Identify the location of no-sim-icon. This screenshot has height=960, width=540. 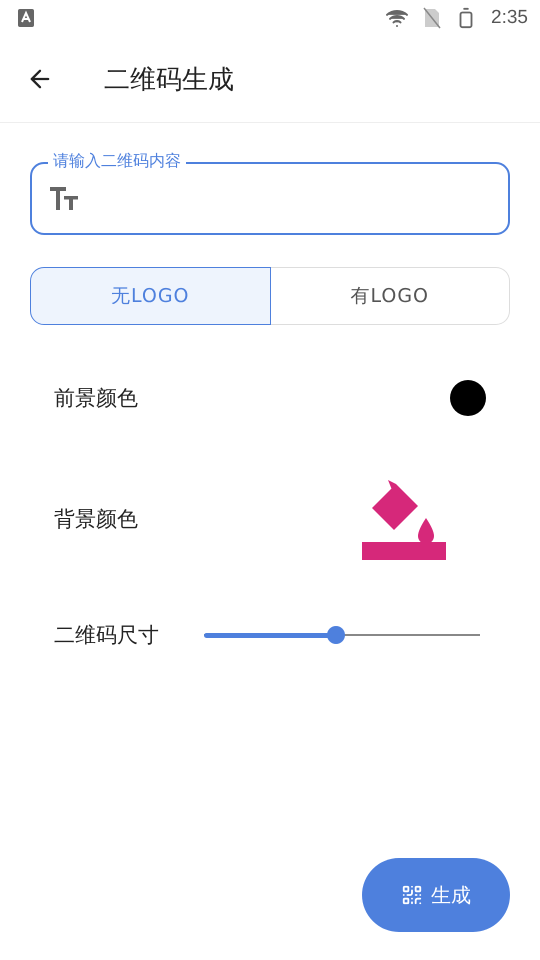
(432, 18).